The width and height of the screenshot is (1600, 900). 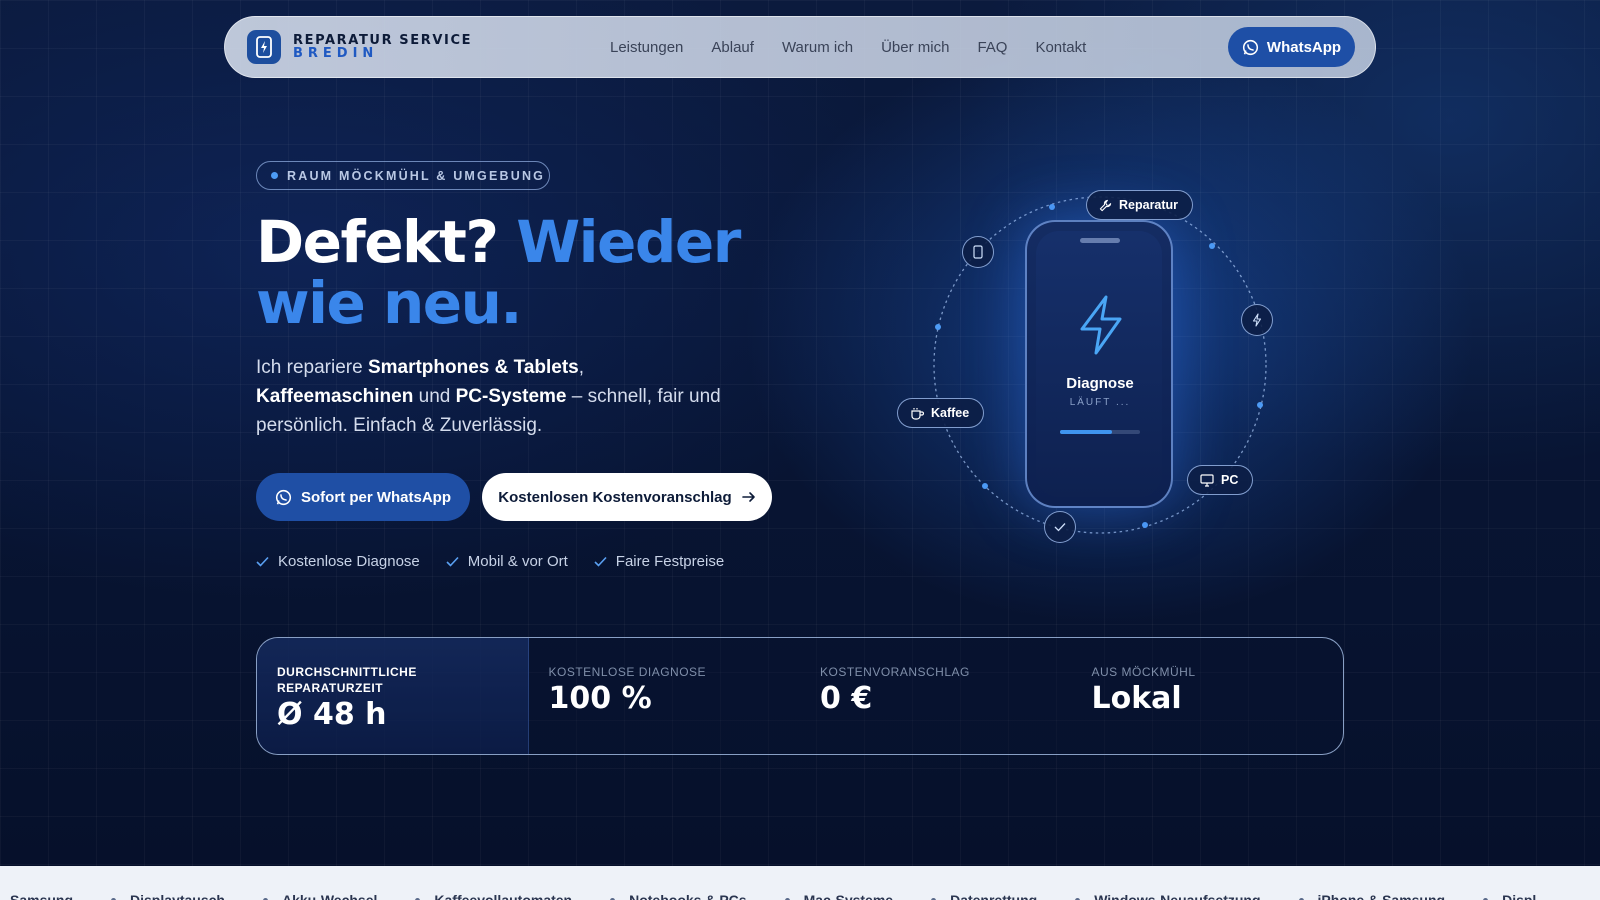 What do you see at coordinates (1136, 698) in the screenshot?
I see `stat-value: Lokal` at bounding box center [1136, 698].